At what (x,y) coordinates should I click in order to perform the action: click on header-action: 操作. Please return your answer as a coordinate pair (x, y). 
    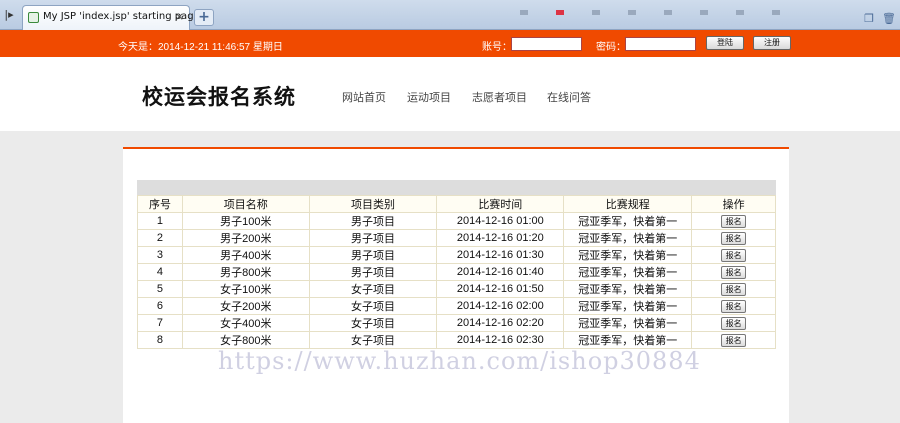
    Looking at the image, I should click on (733, 204).